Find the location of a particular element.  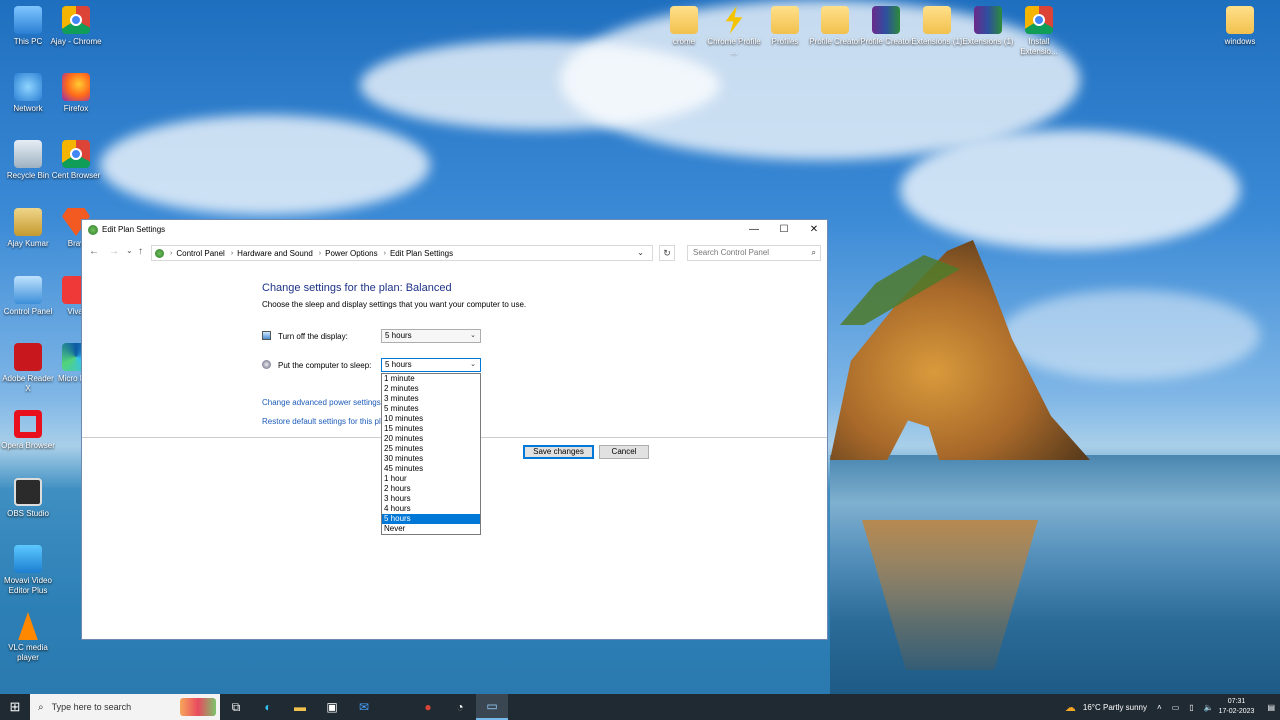

sleep-timeout-select: 5 hours ⌄ is located at coordinates (431, 365).